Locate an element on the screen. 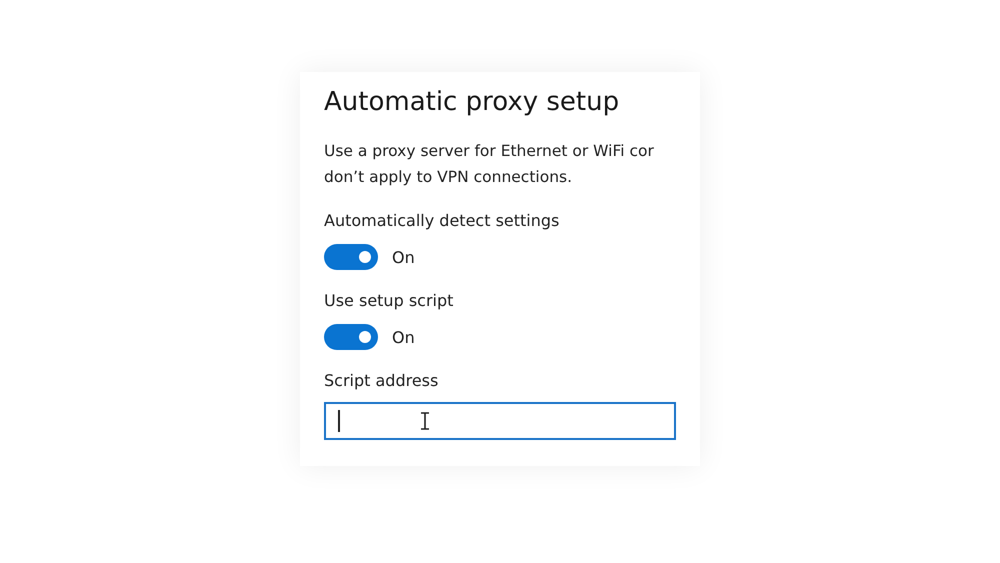 The image size is (1000, 563). text-cursor-icon is located at coordinates (425, 421).